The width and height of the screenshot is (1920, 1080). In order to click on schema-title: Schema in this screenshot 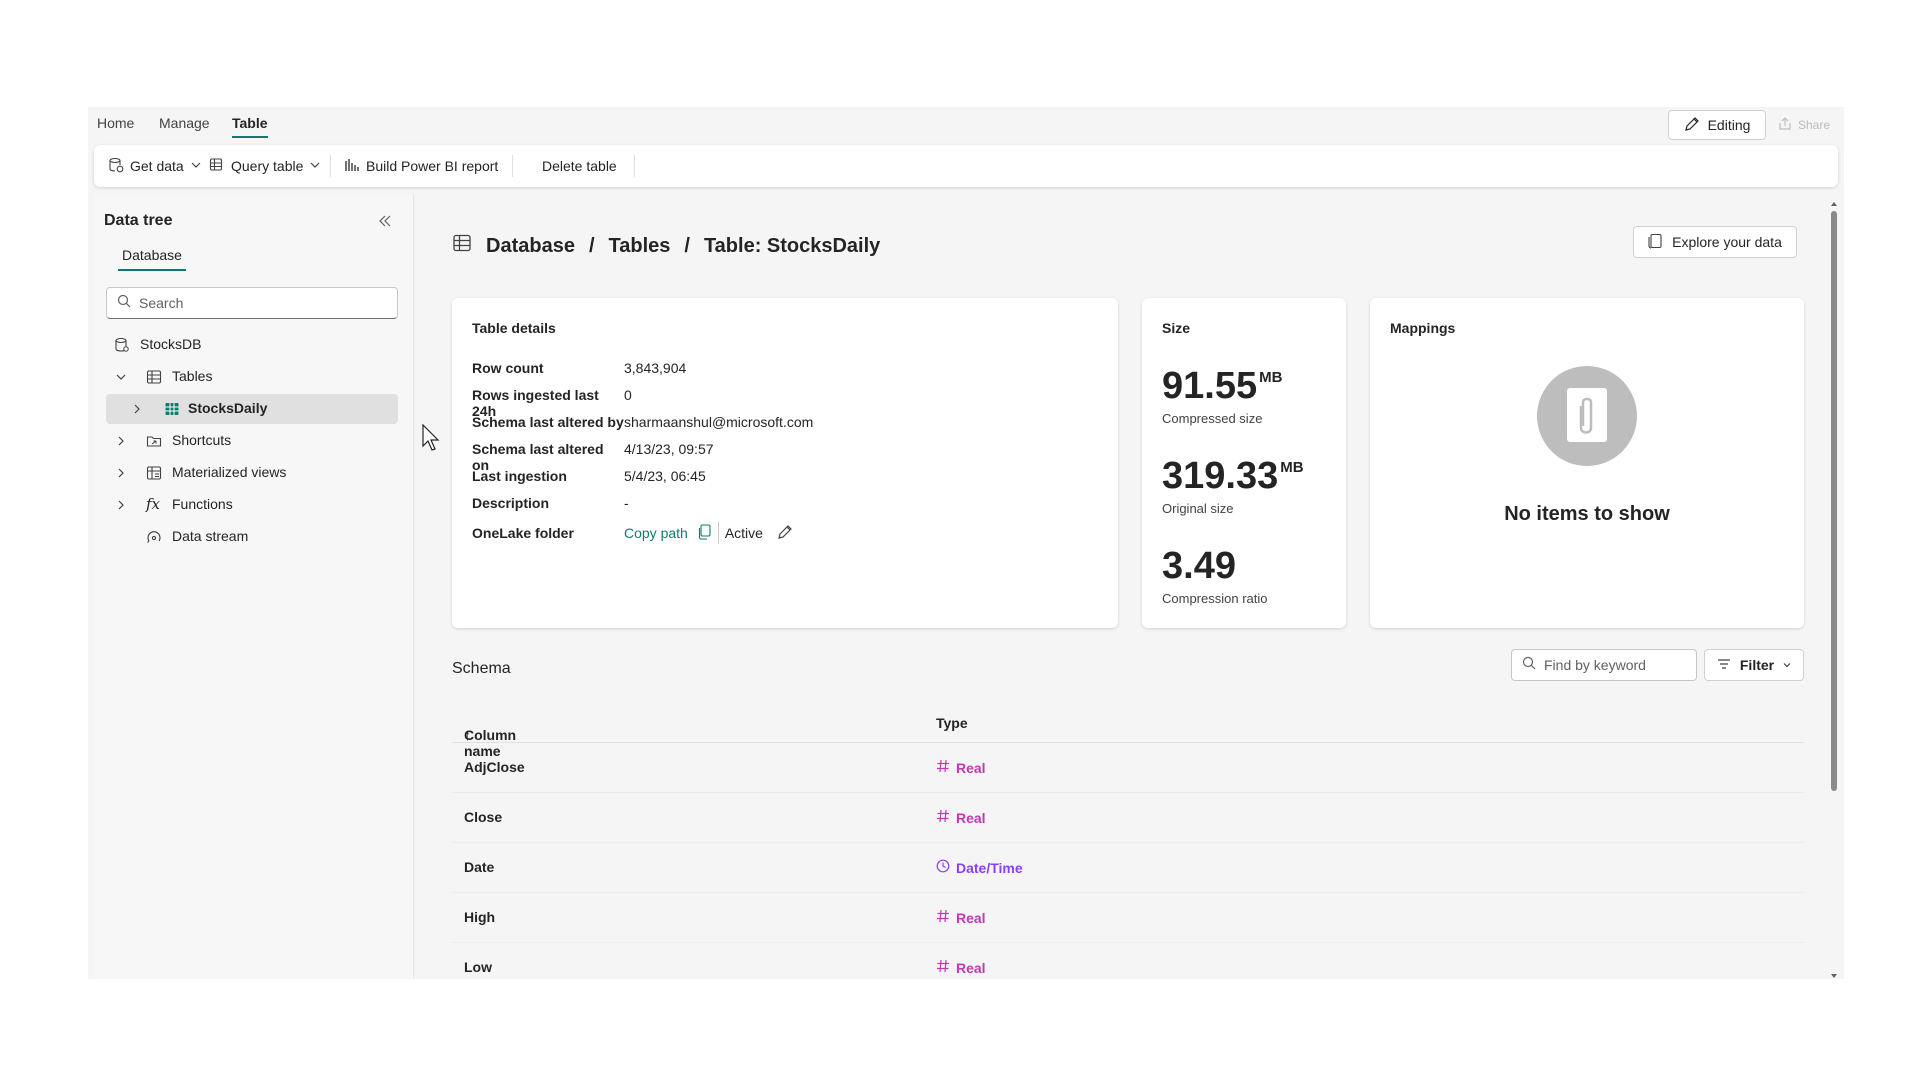, I will do `click(481, 668)`.